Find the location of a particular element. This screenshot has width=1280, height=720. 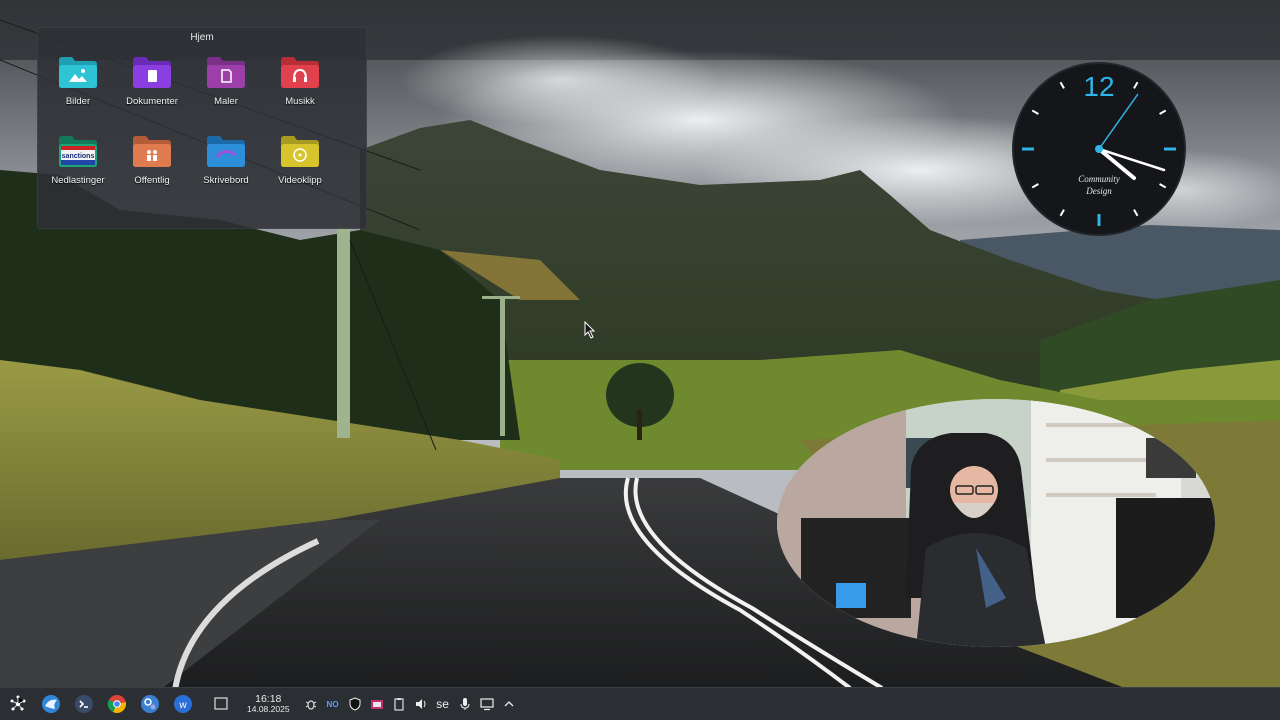

terminal-icon is located at coordinates (84, 704).